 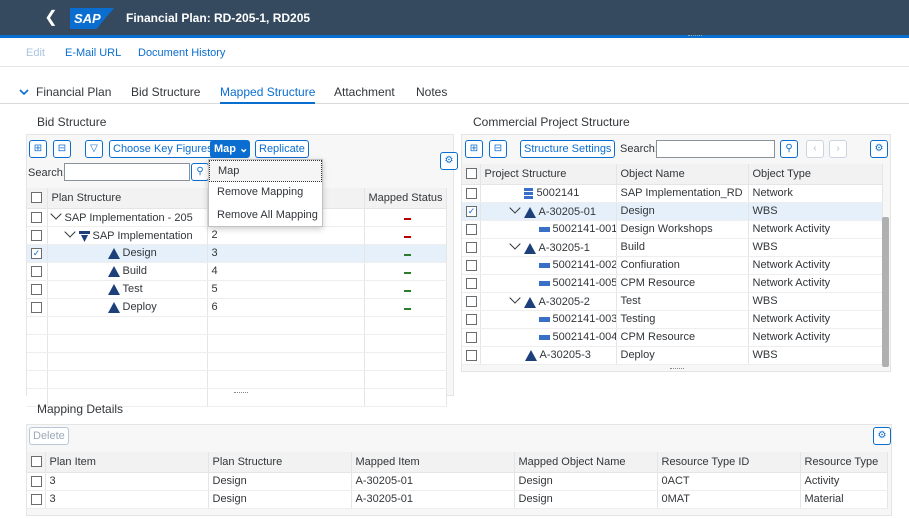 What do you see at coordinates (548, 174) in the screenshot?
I see `col-project-structure: Project Structure` at bounding box center [548, 174].